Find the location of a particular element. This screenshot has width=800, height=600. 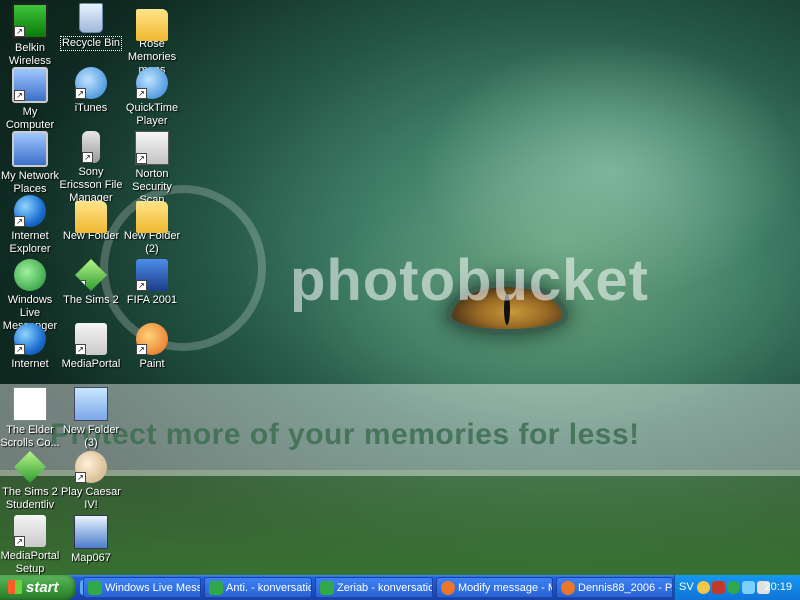

internet-explorer-icon: ↗ is located at coordinates (30, 211).